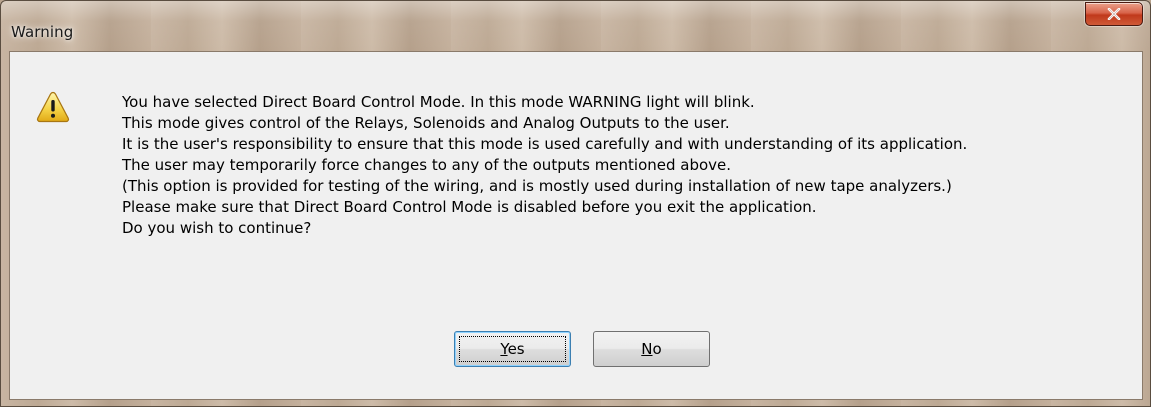 This screenshot has width=1151, height=407. Describe the element at coordinates (647, 349) in the screenshot. I see `no-mnemonic: N` at that location.